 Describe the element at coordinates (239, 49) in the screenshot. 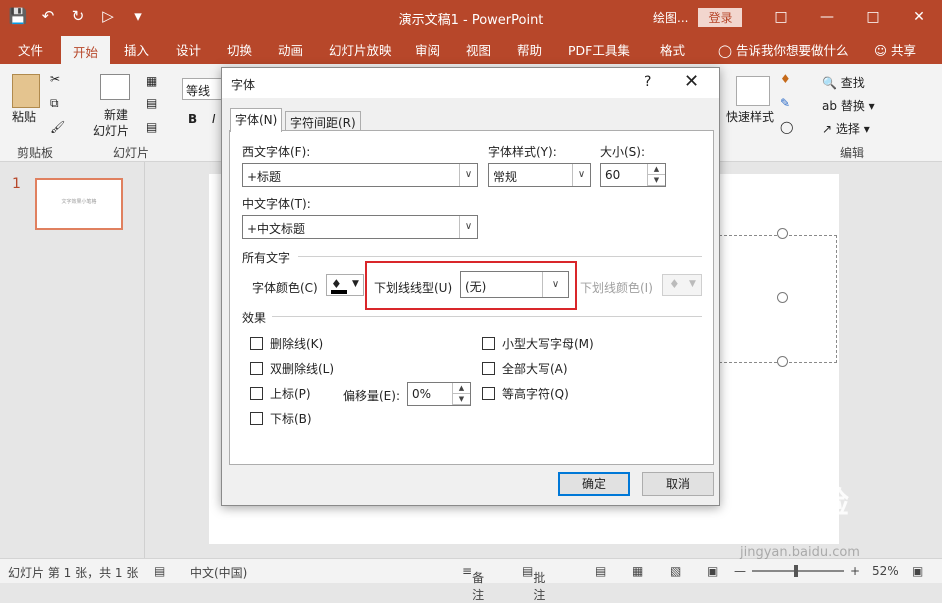

I see `tab-transitions: 切换` at that location.